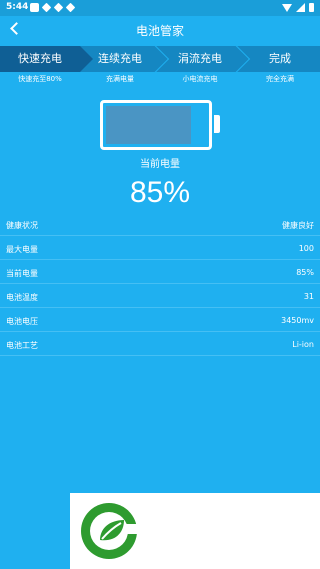  Describe the element at coordinates (305, 272) in the screenshot. I see `info-value: 85%` at that location.